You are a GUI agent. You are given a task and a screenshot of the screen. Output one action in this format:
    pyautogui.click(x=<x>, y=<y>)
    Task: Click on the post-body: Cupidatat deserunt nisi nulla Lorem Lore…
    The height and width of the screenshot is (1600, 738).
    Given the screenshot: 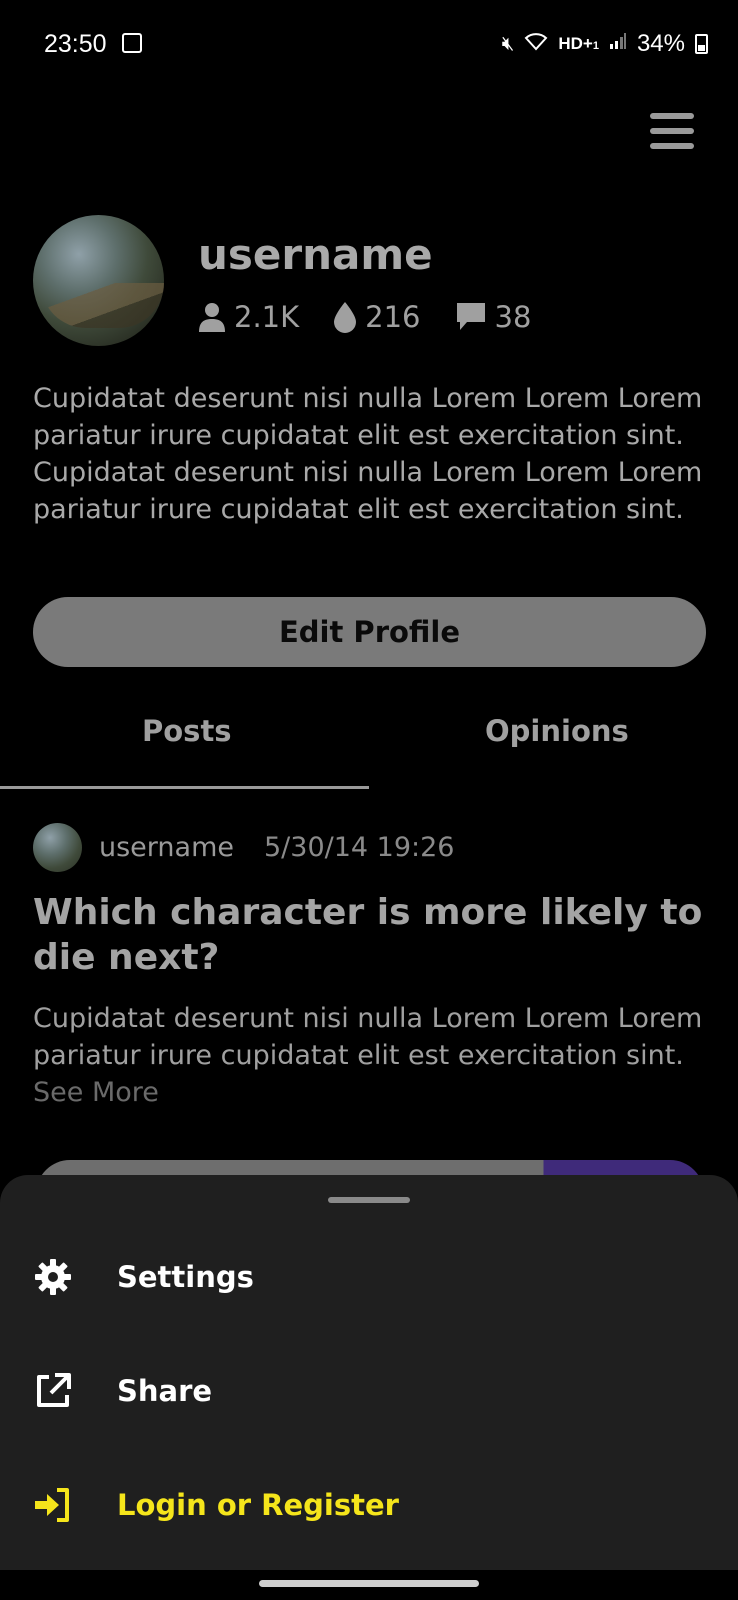 What is the action you would take?
    pyautogui.click(x=368, y=1055)
    